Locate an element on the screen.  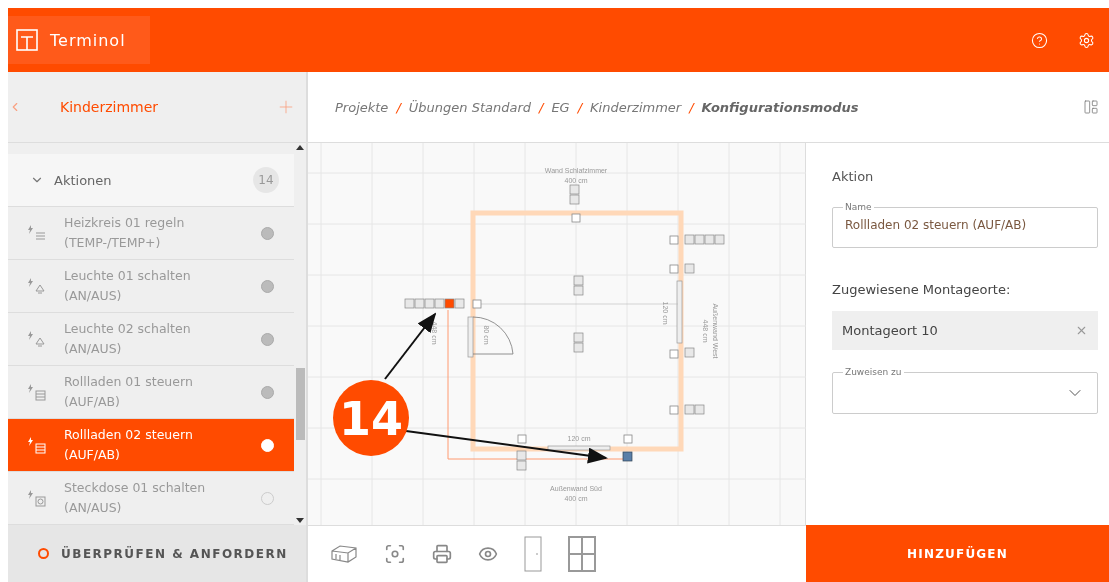
section-label: Zugewiesene Montageorte: is located at coordinates (922, 289).